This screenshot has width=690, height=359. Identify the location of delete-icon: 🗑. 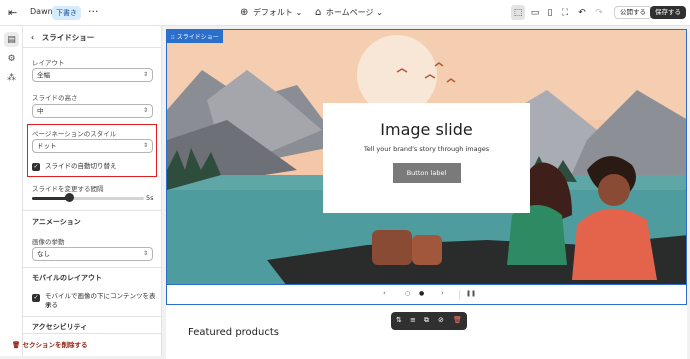
(457, 320).